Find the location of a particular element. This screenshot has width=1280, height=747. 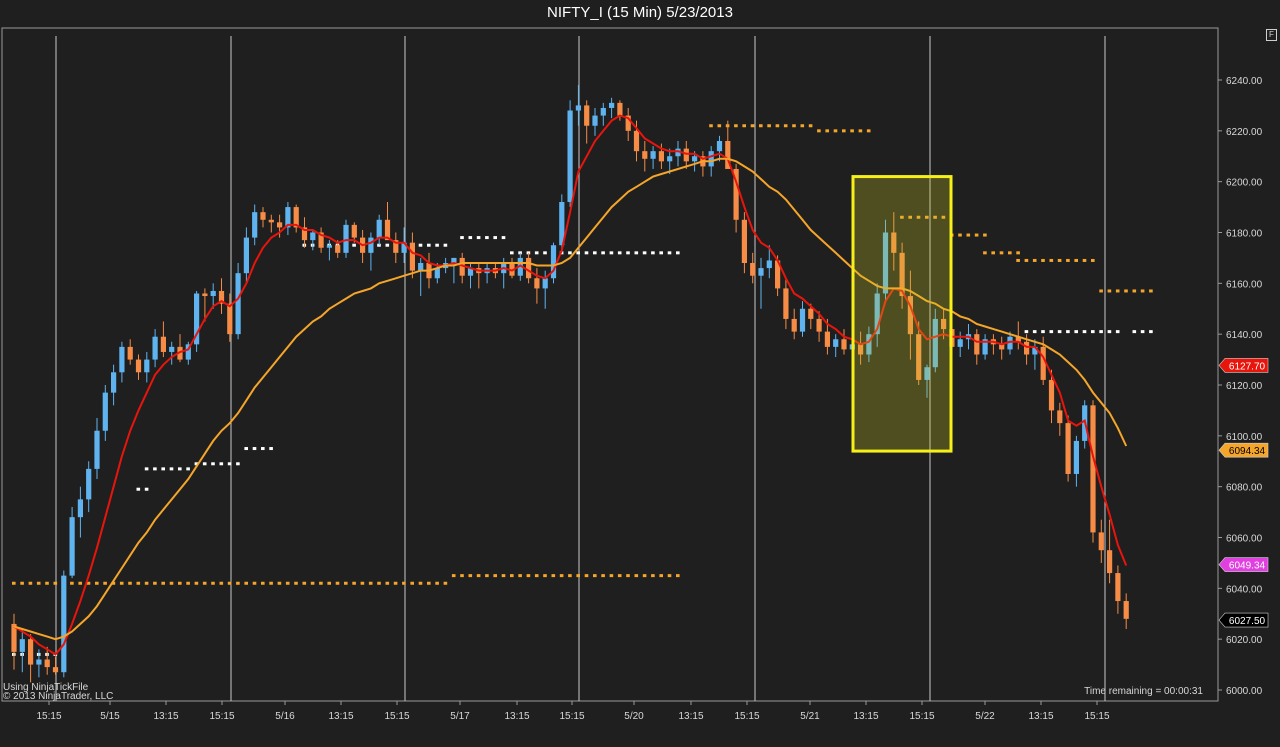

y-tick-label: 6020.00 is located at coordinates (1244, 640).